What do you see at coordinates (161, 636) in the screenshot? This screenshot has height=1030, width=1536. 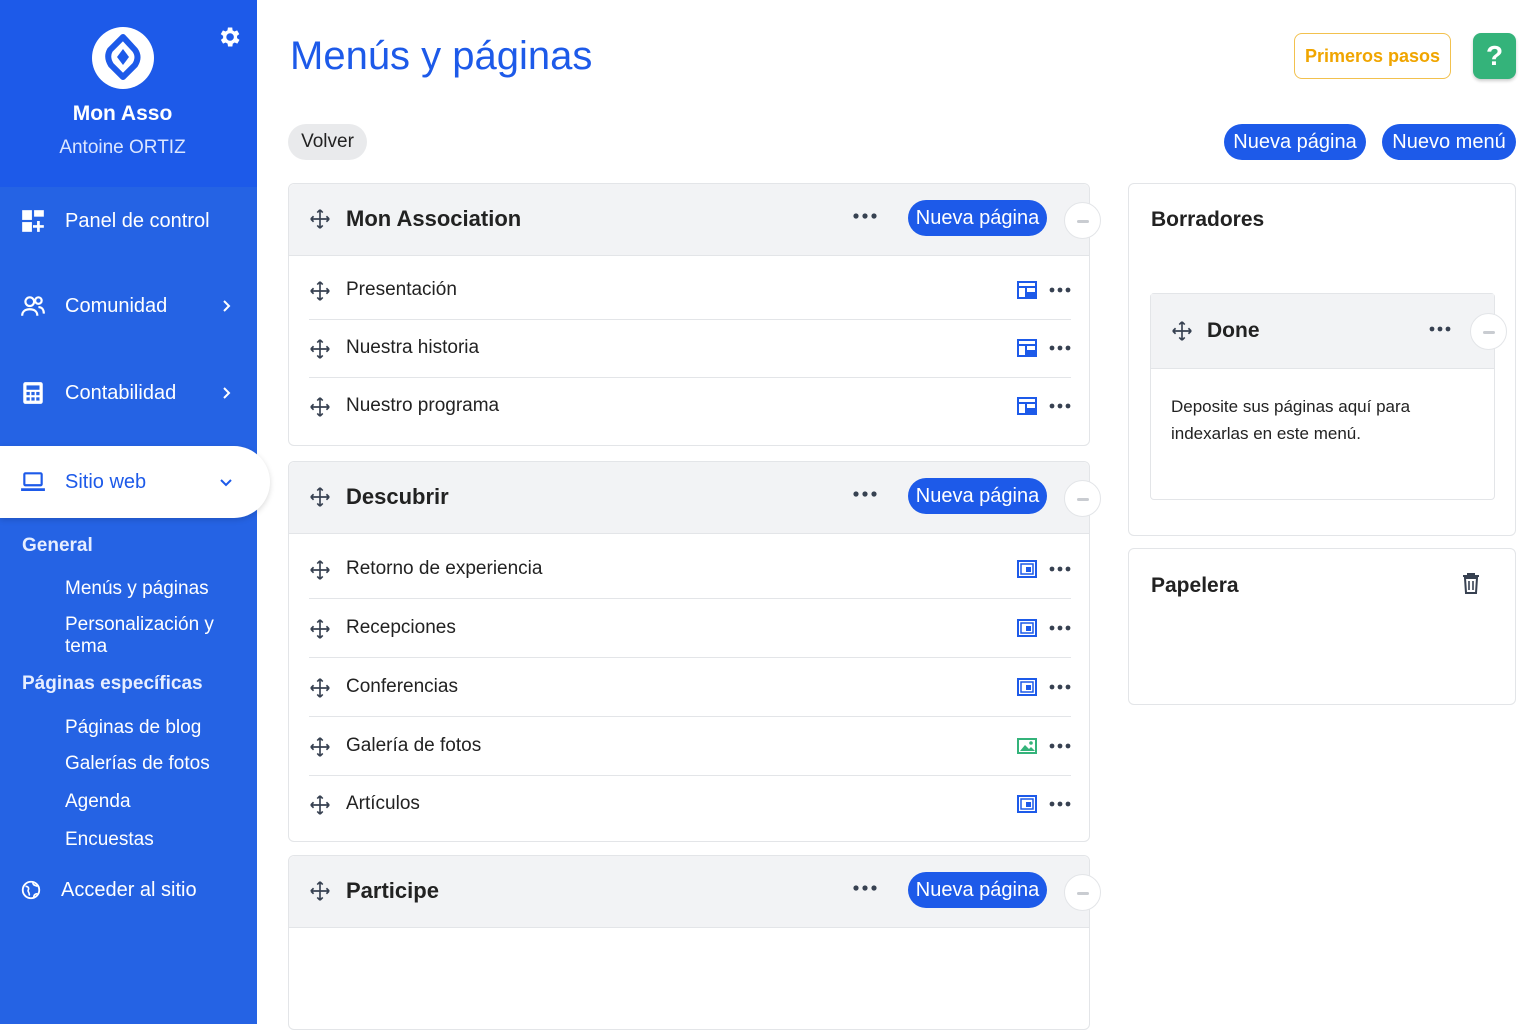 I see `subnav-customization: Personalización y tema` at bounding box center [161, 636].